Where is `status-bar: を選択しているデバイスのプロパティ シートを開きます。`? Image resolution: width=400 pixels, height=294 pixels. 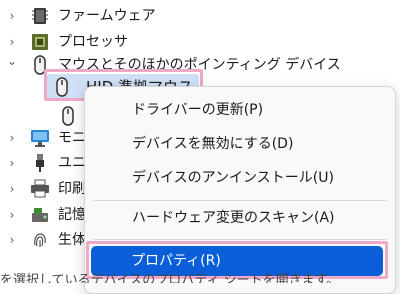 status-bar: を選択しているデバイスのプロパティ シートを開きます。 is located at coordinates (200, 278).